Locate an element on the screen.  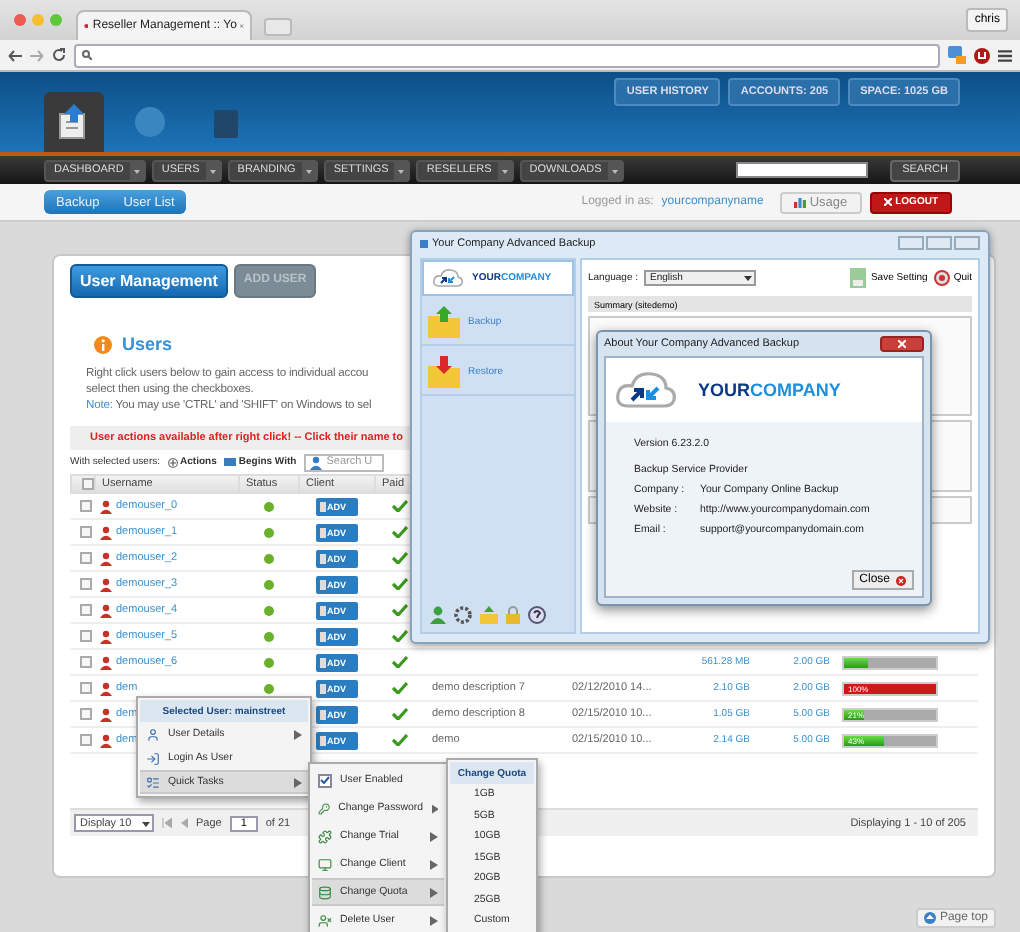
maximize-button is located at coordinates (939, 243).